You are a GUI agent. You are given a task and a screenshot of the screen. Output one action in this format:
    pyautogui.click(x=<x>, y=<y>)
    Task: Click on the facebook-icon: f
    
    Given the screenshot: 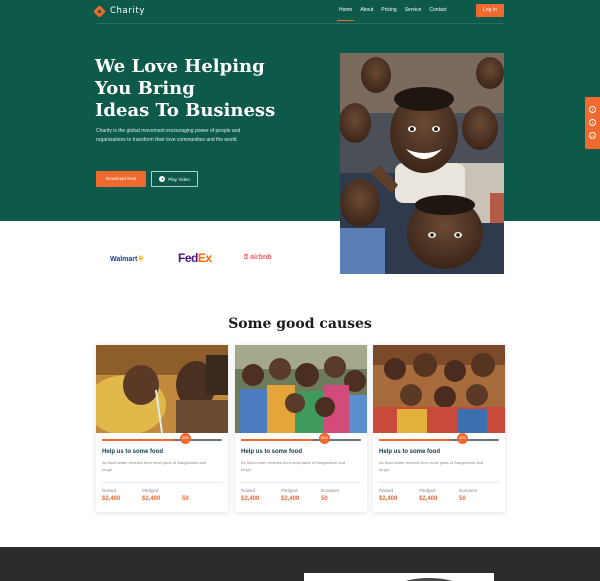 What is the action you would take?
    pyautogui.click(x=592, y=109)
    